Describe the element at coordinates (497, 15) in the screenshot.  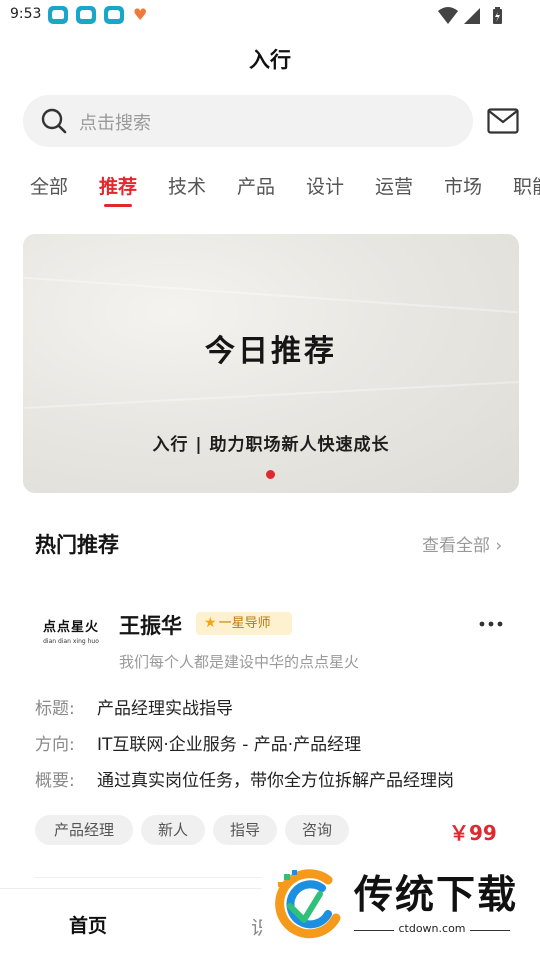
I see `battery-icon` at that location.